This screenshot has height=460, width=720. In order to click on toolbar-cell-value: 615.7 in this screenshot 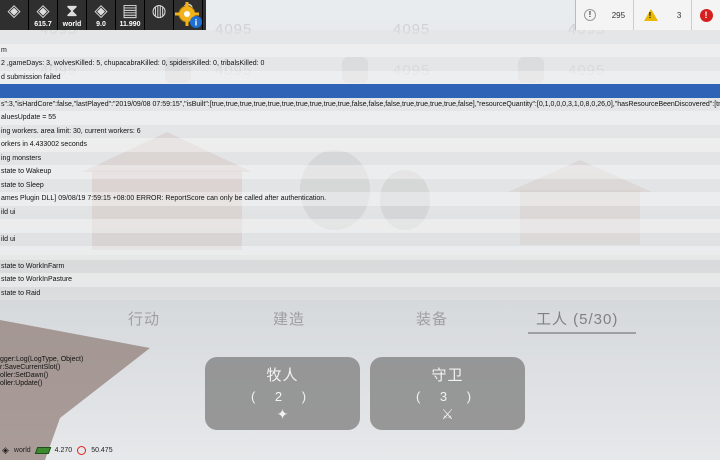, I will do `click(43, 24)`.